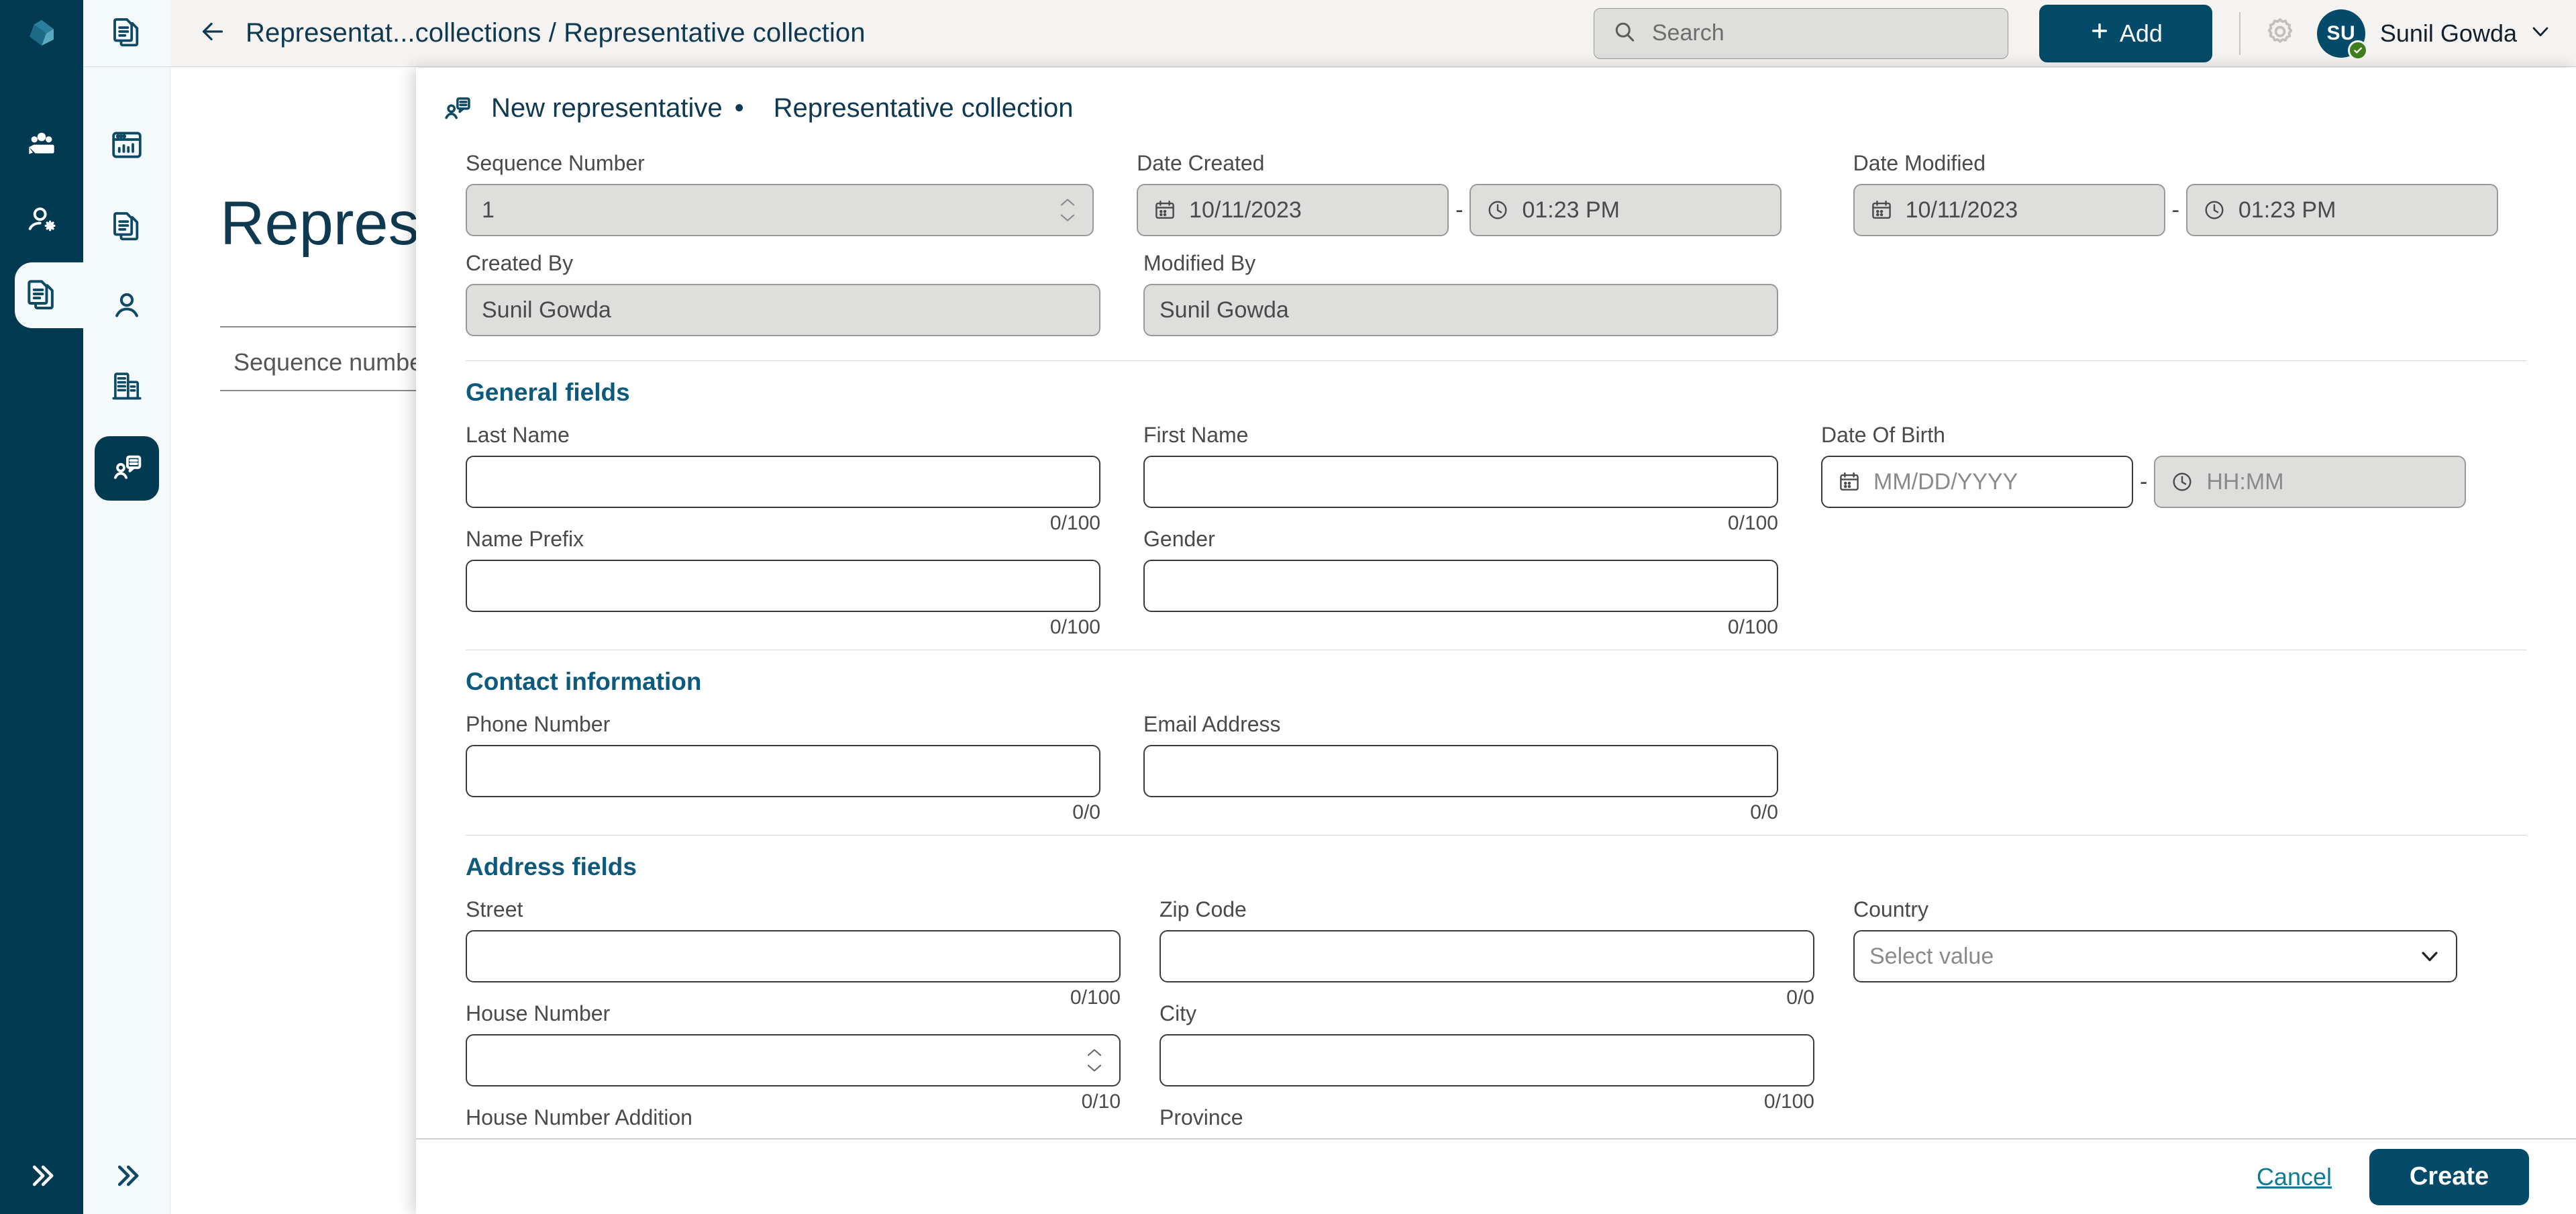 The width and height of the screenshot is (2576, 1214). I want to click on sidebar-item-dashboard, so click(126, 146).